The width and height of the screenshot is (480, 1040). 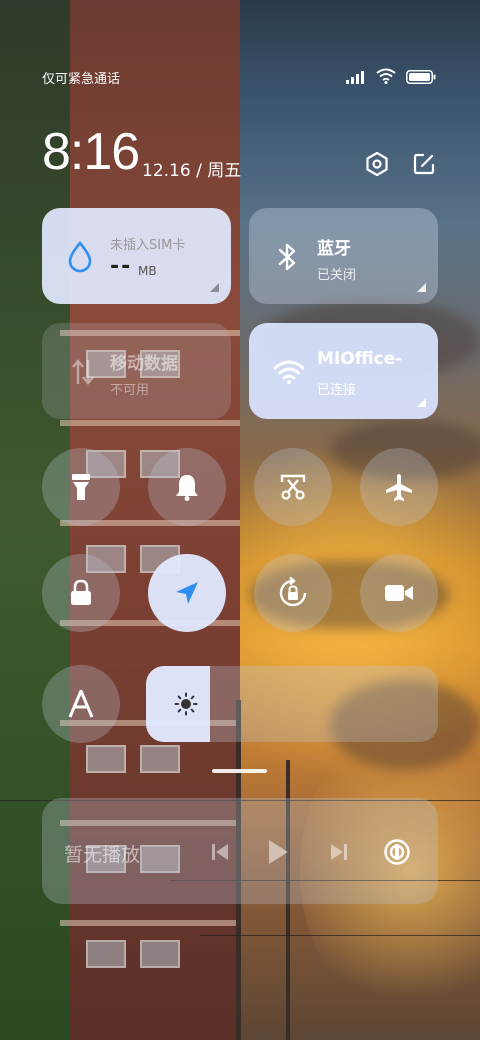 What do you see at coordinates (148, 245) in the screenshot?
I see `data-usage-title: 未插入SIM卡` at bounding box center [148, 245].